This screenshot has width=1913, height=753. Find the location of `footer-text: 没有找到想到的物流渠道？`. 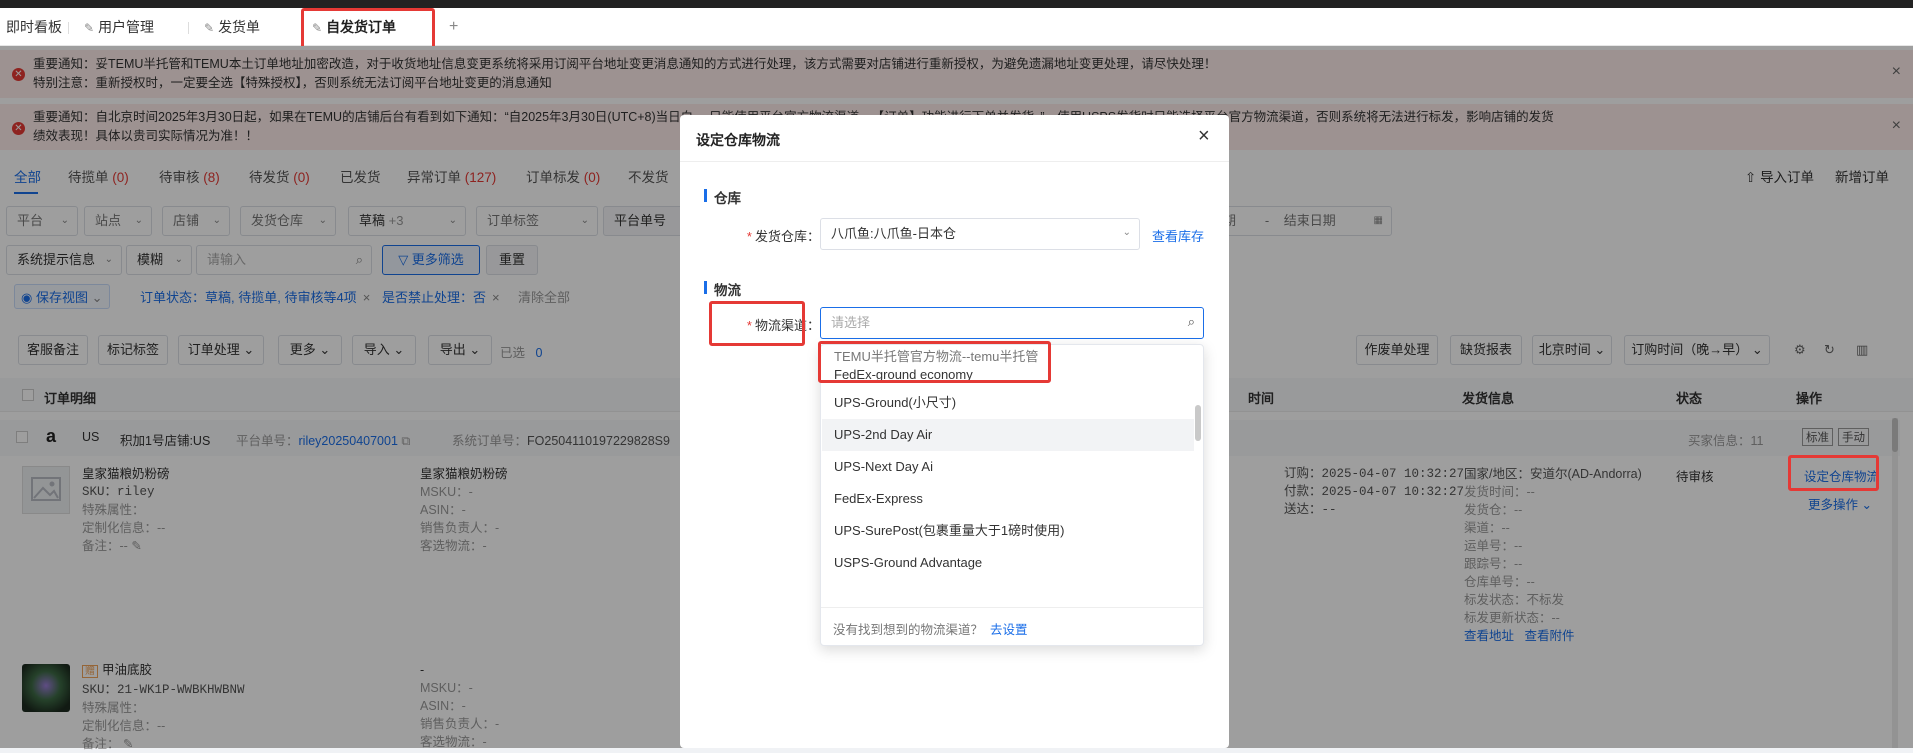

footer-text: 没有找到想到的物流渠道？ is located at coordinates (908, 630).